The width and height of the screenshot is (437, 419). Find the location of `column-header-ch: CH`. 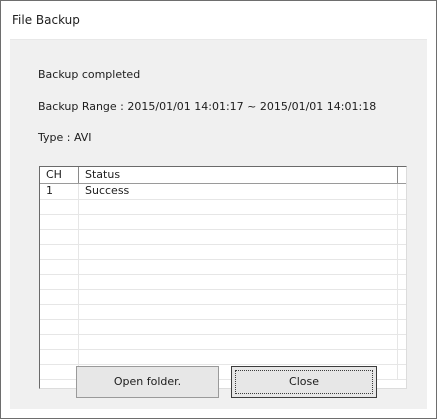

column-header-ch: CH is located at coordinates (59, 175).